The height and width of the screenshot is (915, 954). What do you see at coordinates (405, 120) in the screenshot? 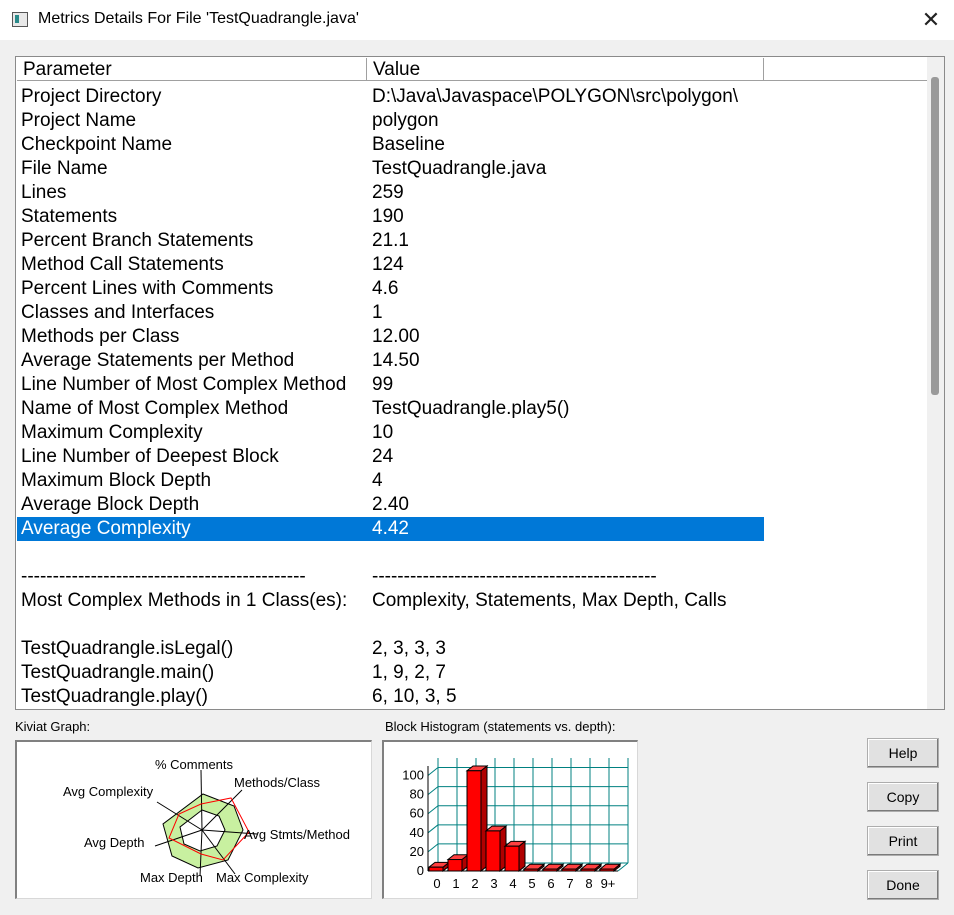
I see `value-cell: polygon` at bounding box center [405, 120].